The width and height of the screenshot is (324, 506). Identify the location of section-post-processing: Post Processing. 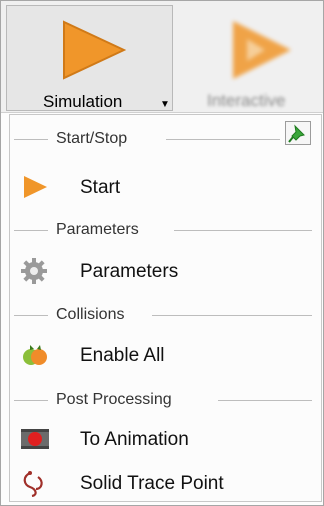
(165, 400).